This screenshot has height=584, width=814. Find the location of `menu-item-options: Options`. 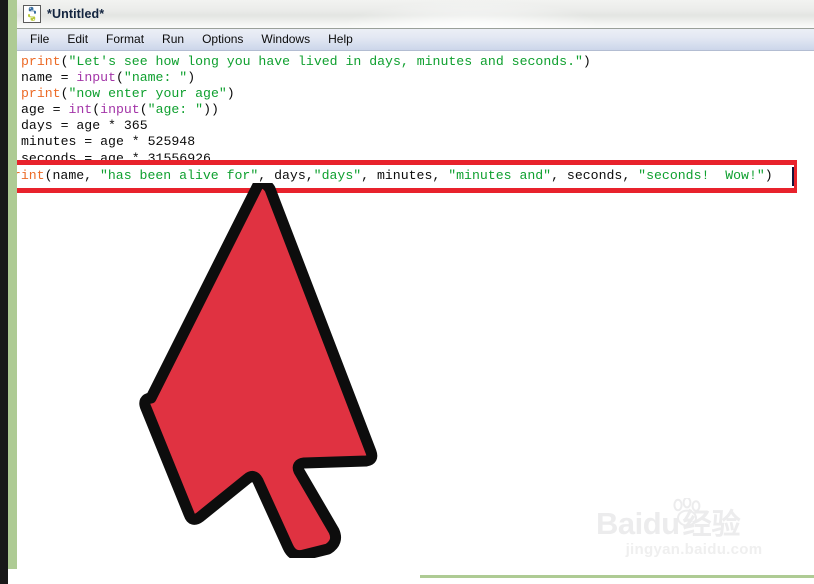

menu-item-options: Options is located at coordinates (222, 39).